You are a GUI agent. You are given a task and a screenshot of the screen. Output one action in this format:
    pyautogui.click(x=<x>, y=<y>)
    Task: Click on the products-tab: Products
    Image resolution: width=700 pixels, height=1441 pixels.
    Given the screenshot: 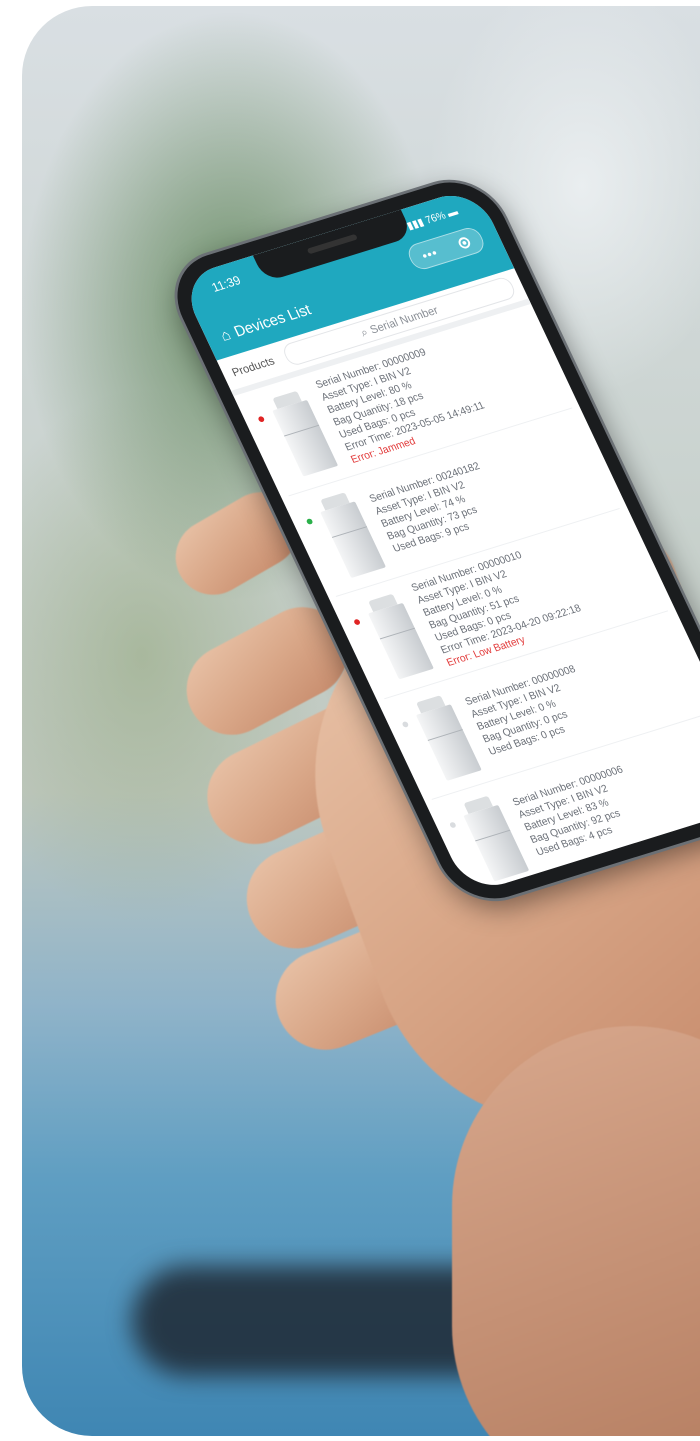 What is the action you would take?
    pyautogui.click(x=253, y=366)
    